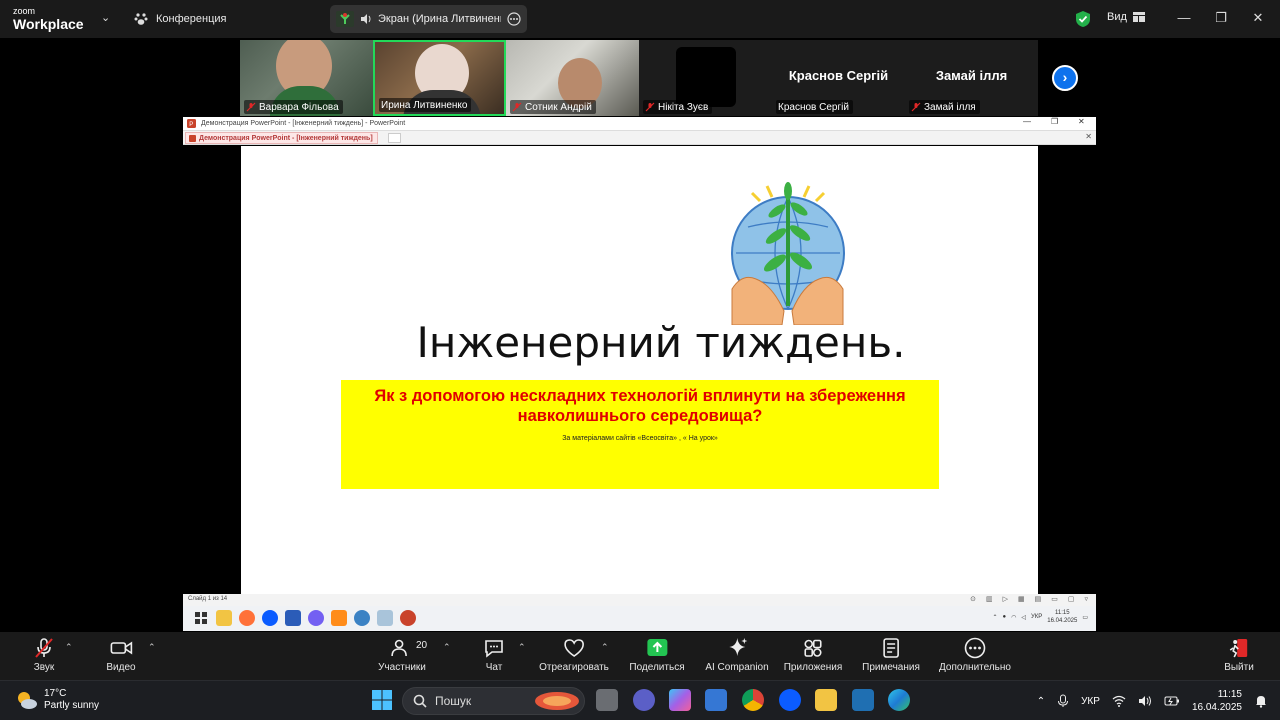 This screenshot has height=720, width=1280. I want to click on participant-tile: Варвара Фільова, so click(306, 78).